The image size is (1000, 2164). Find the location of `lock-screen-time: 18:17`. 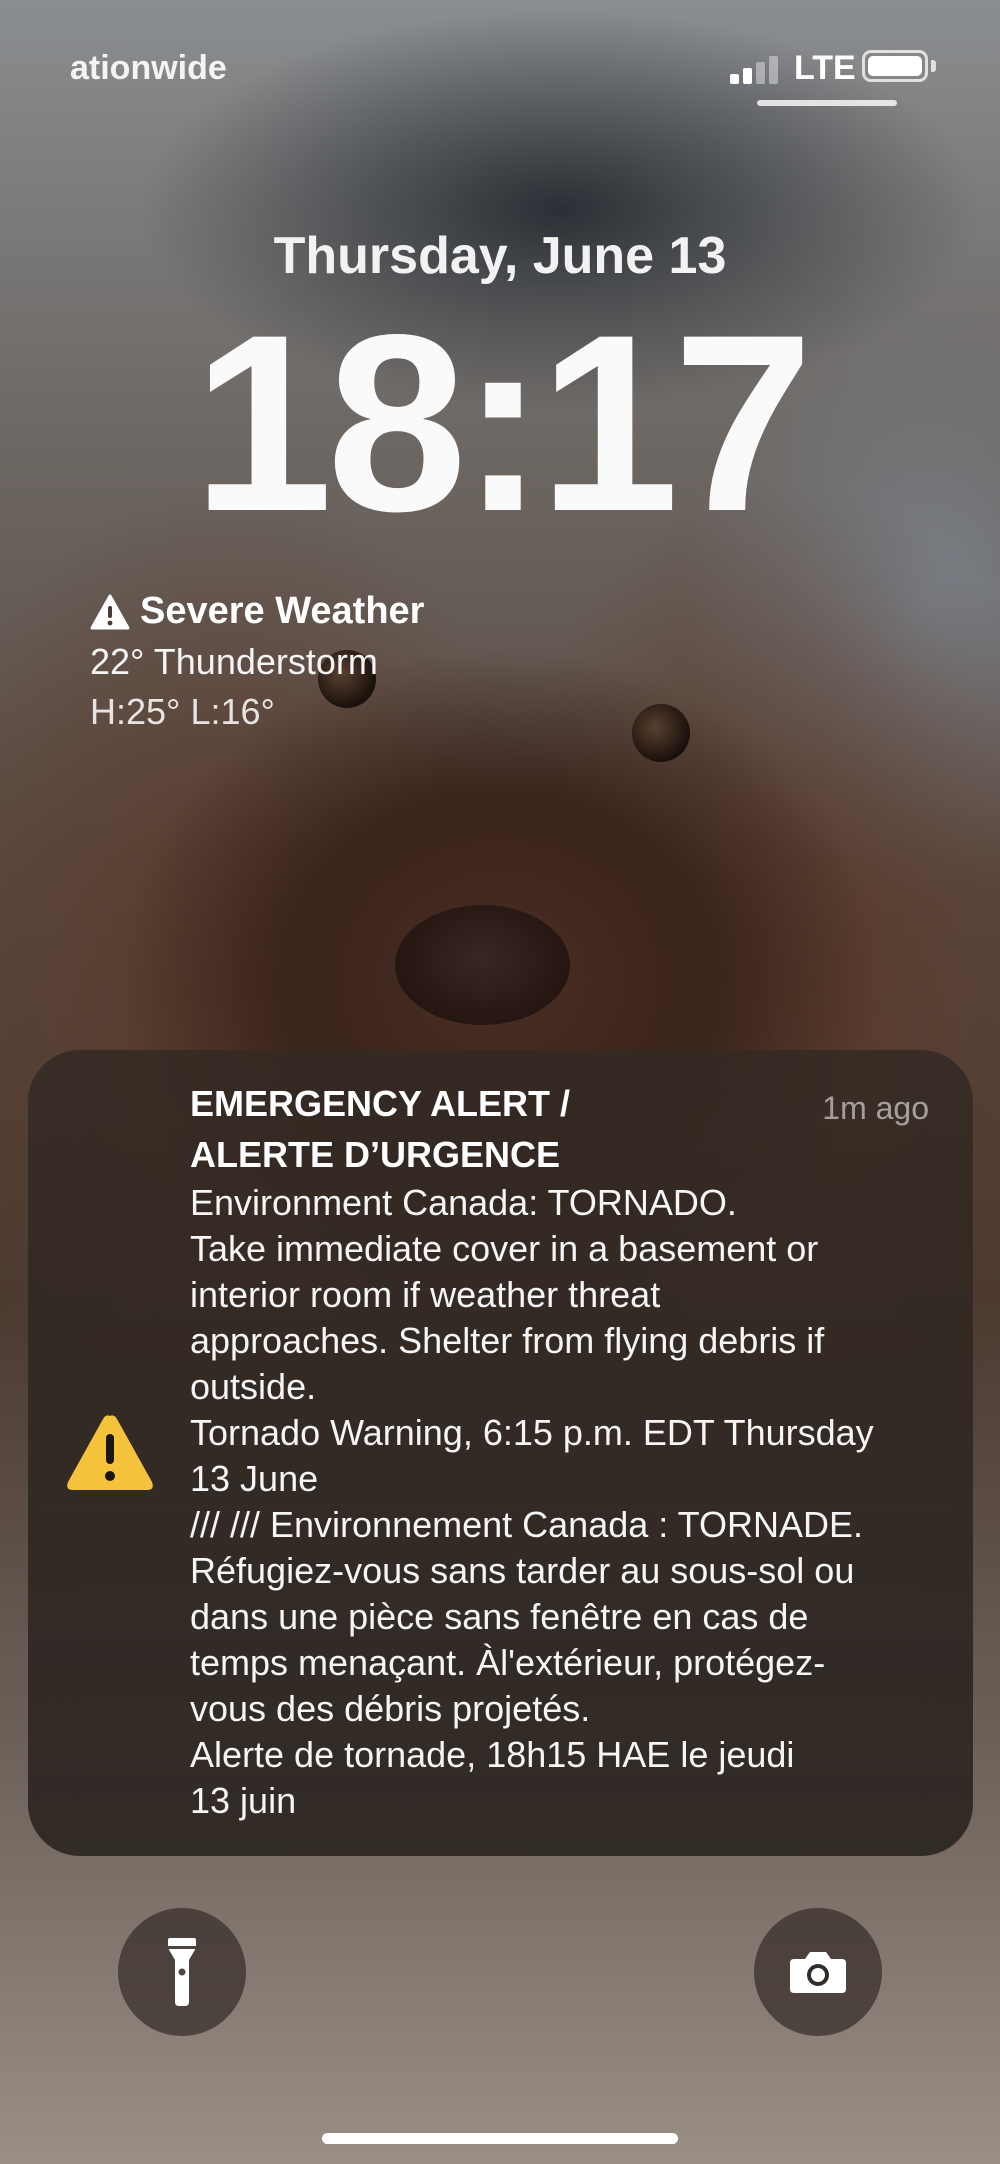

lock-screen-time: 18:17 is located at coordinates (503, 423).